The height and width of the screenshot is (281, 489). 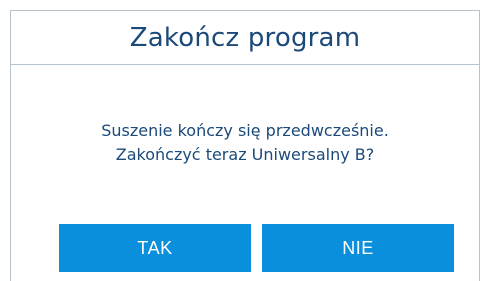 What do you see at coordinates (245, 154) in the screenshot?
I see `message-line-2: Zakończyć teraz Uniwersalny B?` at bounding box center [245, 154].